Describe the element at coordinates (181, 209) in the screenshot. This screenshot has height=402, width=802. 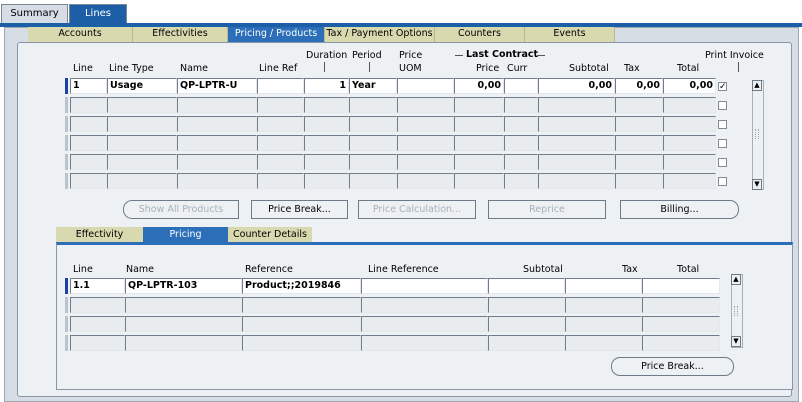
I see `show-all-products-button: Show All Products` at that location.